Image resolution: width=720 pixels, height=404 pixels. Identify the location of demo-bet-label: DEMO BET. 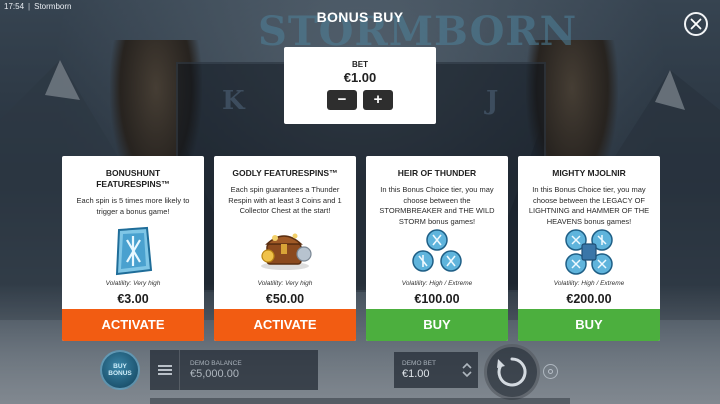
(419, 363).